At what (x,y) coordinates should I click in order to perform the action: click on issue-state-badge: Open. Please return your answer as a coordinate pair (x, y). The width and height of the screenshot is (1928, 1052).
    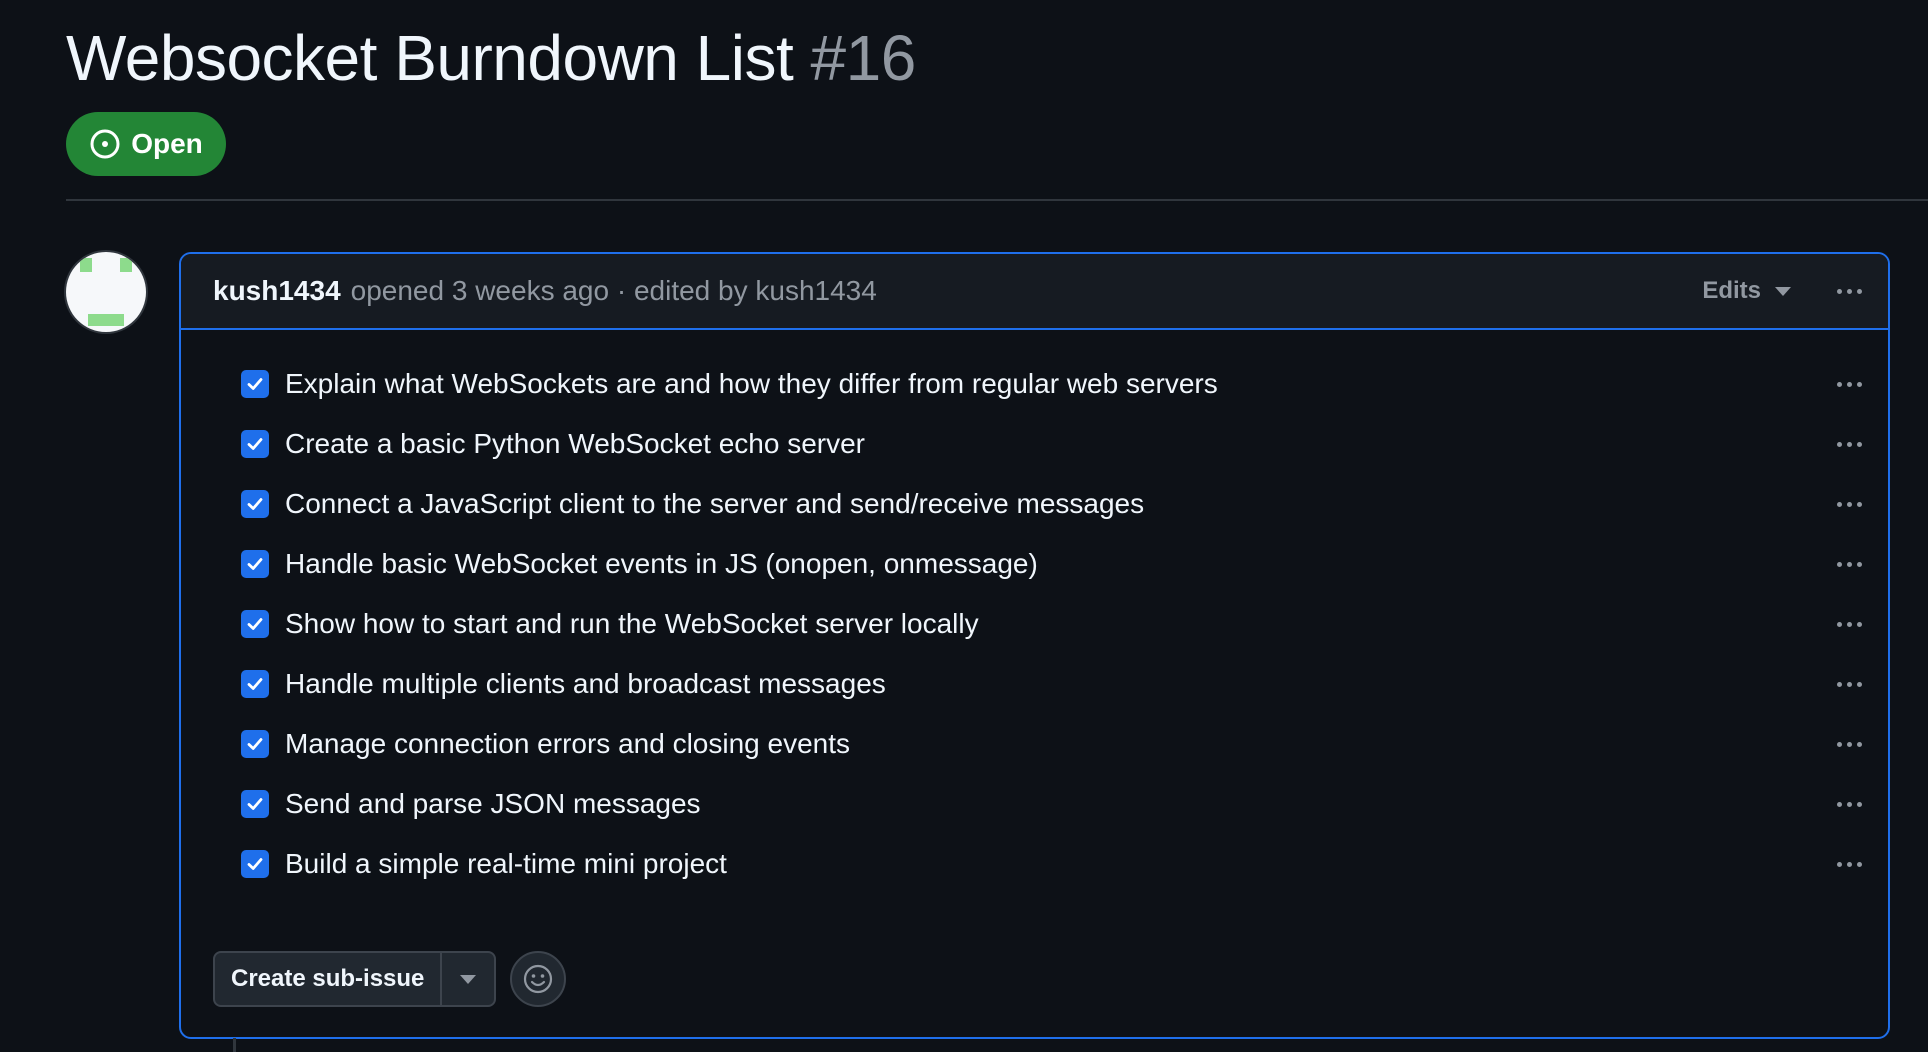
    Looking at the image, I should click on (146, 144).